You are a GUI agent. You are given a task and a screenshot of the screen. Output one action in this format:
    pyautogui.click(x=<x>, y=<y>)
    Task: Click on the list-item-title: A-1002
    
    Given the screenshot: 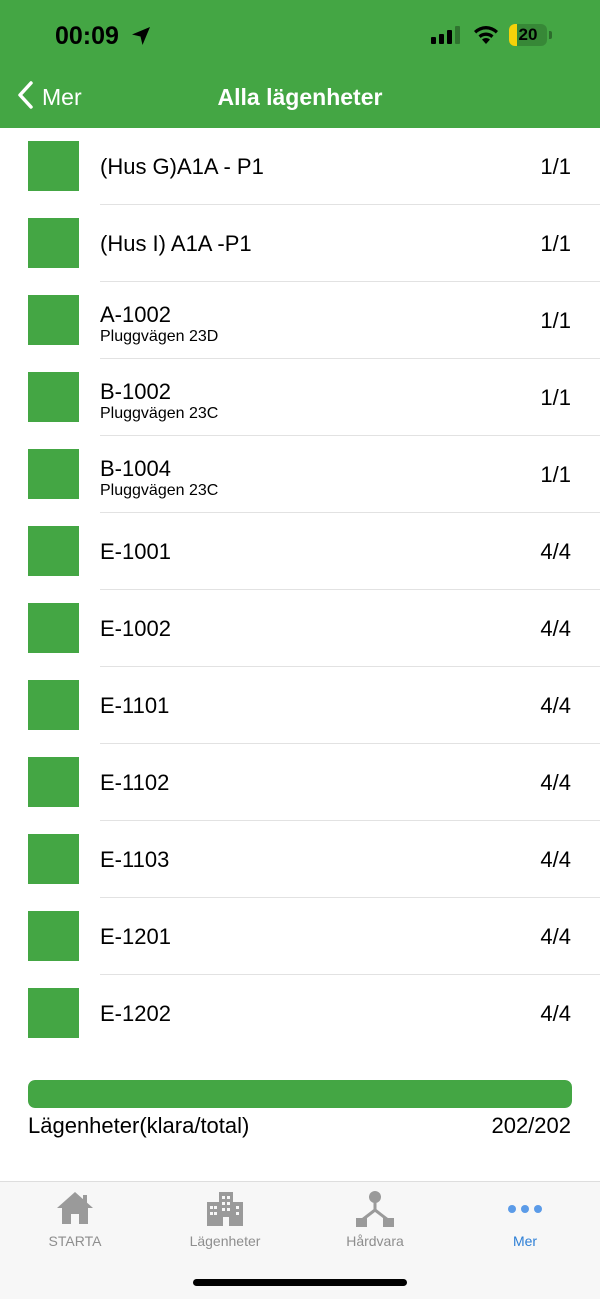 What is the action you would take?
    pyautogui.click(x=135, y=314)
    